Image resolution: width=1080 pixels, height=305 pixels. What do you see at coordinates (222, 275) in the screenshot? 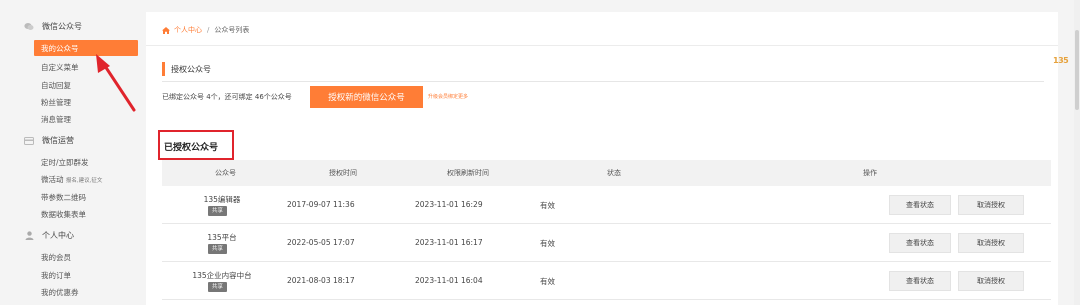
I see `account-name: 135企业内容中台` at bounding box center [222, 275].